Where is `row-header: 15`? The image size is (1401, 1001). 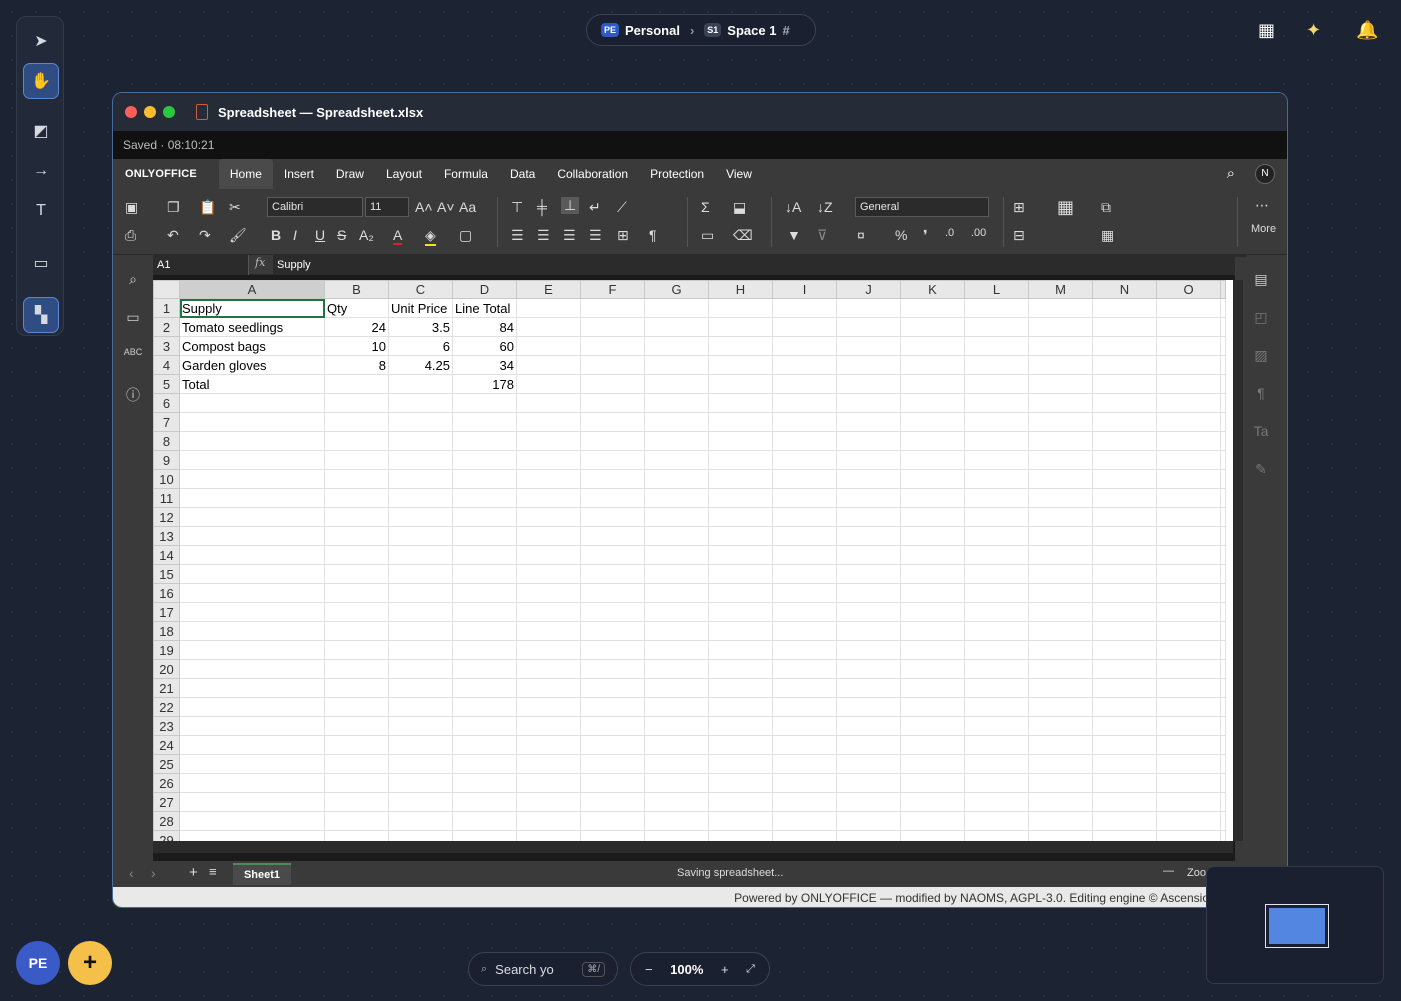 row-header: 15 is located at coordinates (166, 574).